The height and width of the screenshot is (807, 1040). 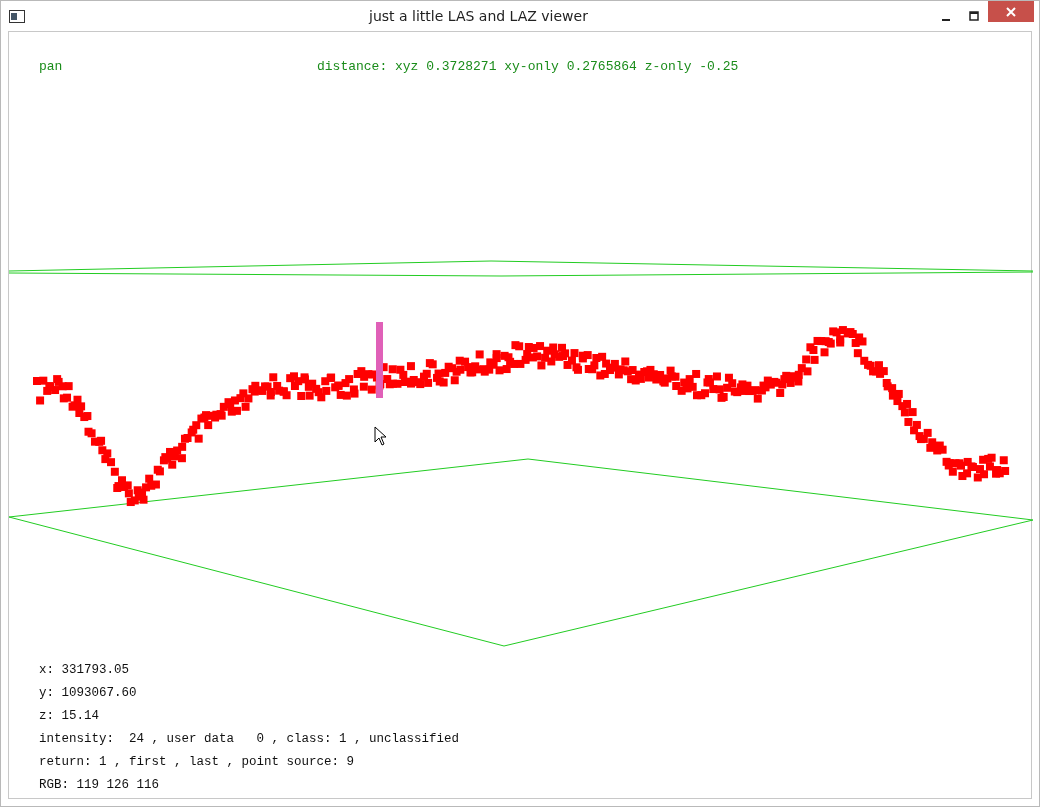 I want to click on window-title: just a little LAS and LAZ viewer, so click(x=478, y=16).